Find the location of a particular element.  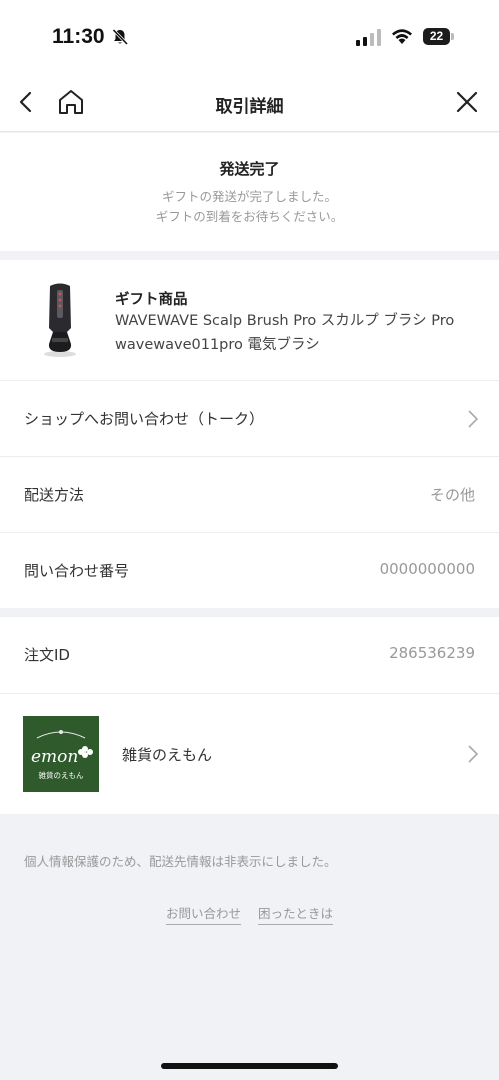

home-indicator is located at coordinates (249, 1066).